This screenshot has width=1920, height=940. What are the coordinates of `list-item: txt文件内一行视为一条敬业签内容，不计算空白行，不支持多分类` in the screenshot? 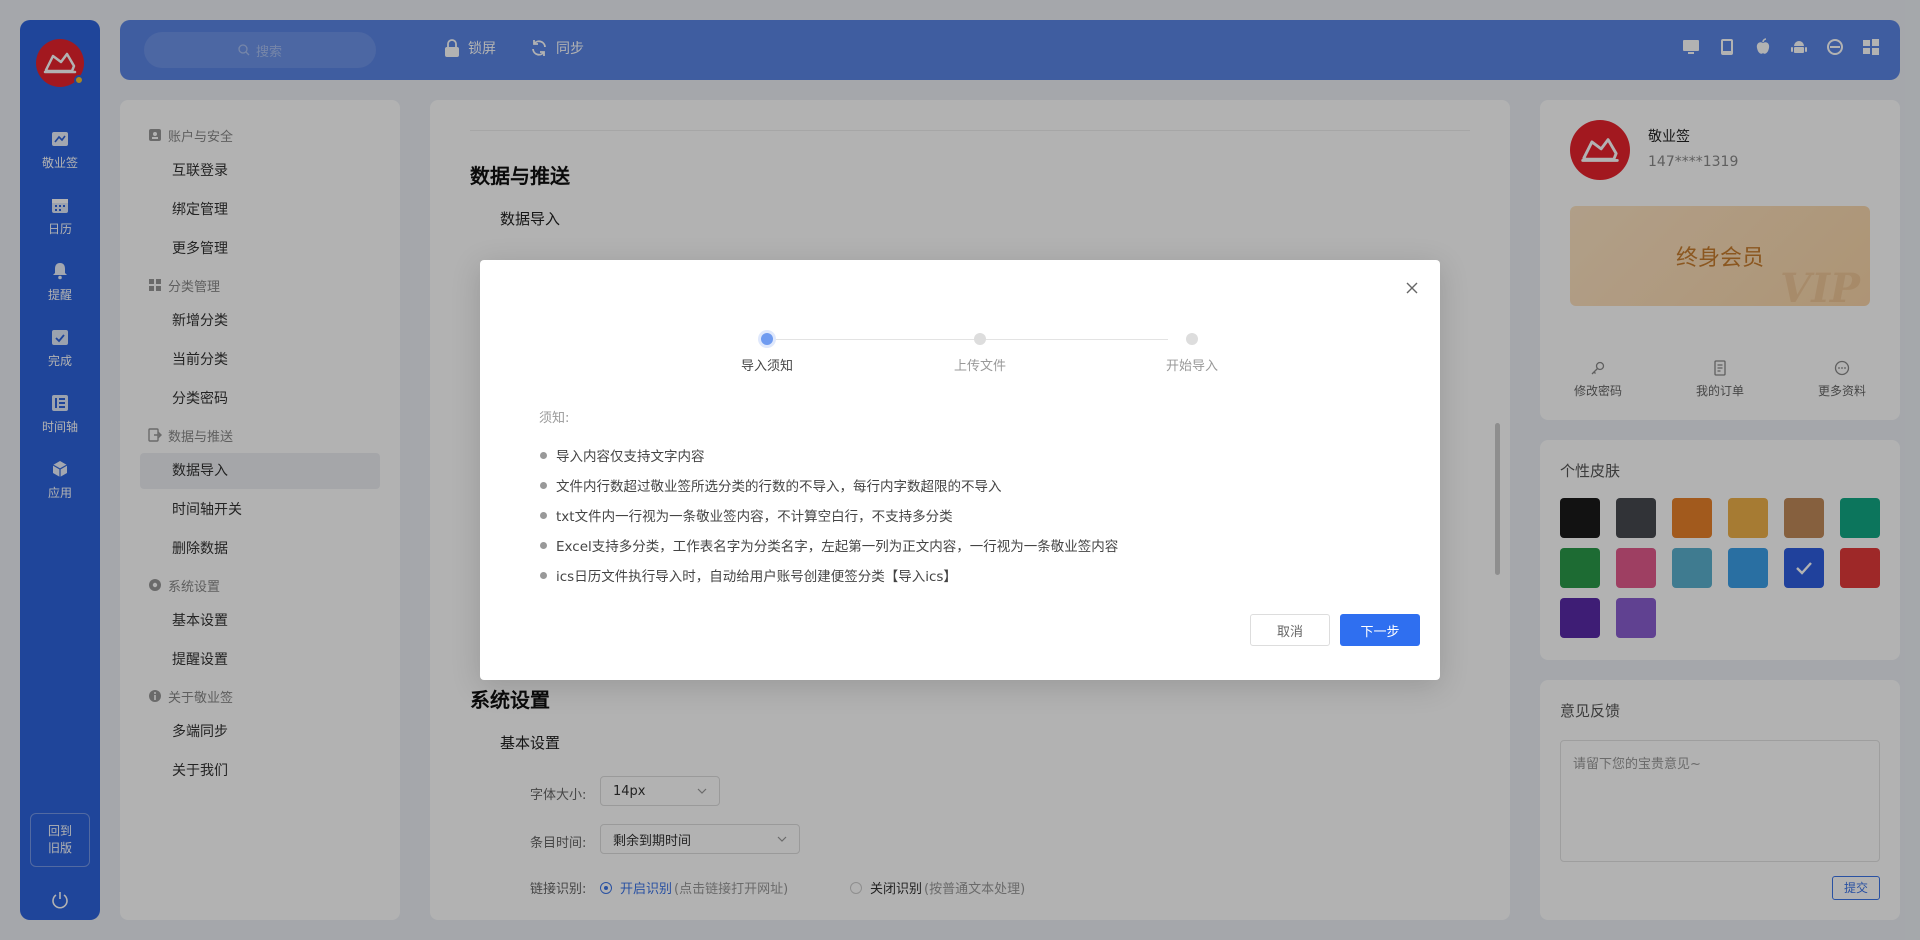 It's located at (829, 515).